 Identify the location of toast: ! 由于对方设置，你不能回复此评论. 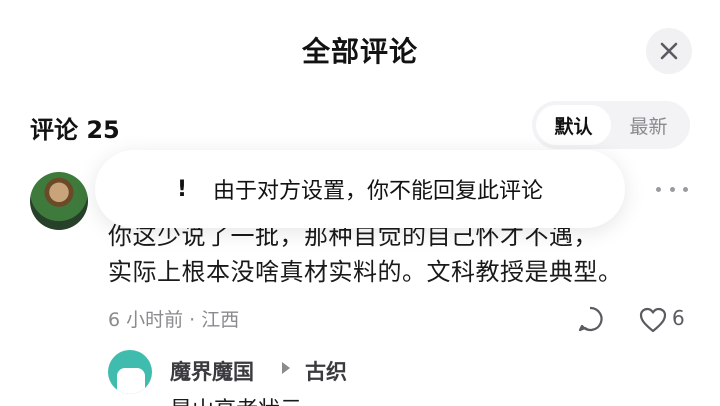
(360, 189).